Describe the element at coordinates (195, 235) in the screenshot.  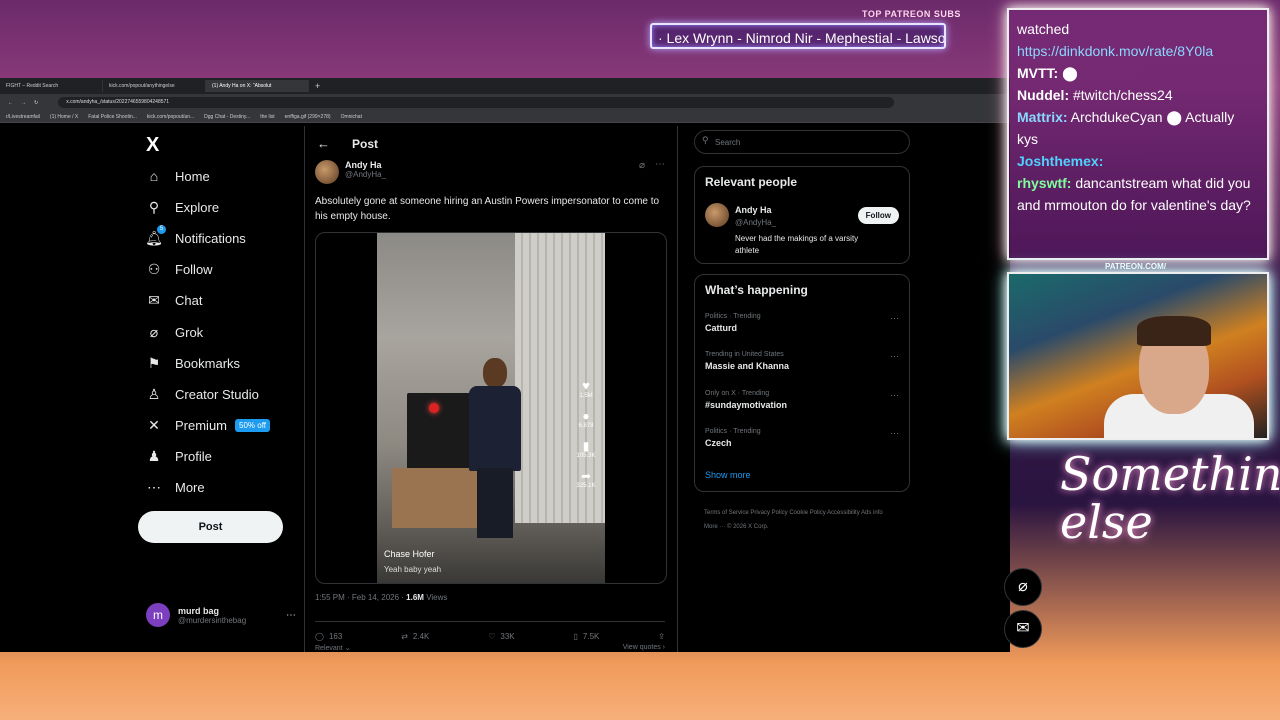
I see `nav-item-notifications: 🔔︎ 5 Notifications` at that location.